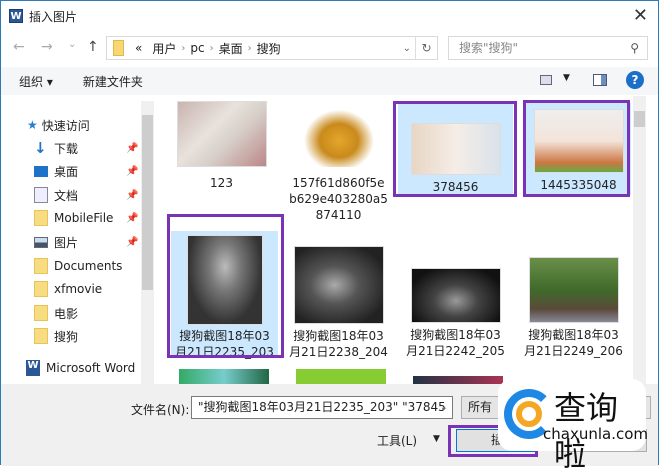  Describe the element at coordinates (47, 47) in the screenshot. I see `forward-button: →` at that location.